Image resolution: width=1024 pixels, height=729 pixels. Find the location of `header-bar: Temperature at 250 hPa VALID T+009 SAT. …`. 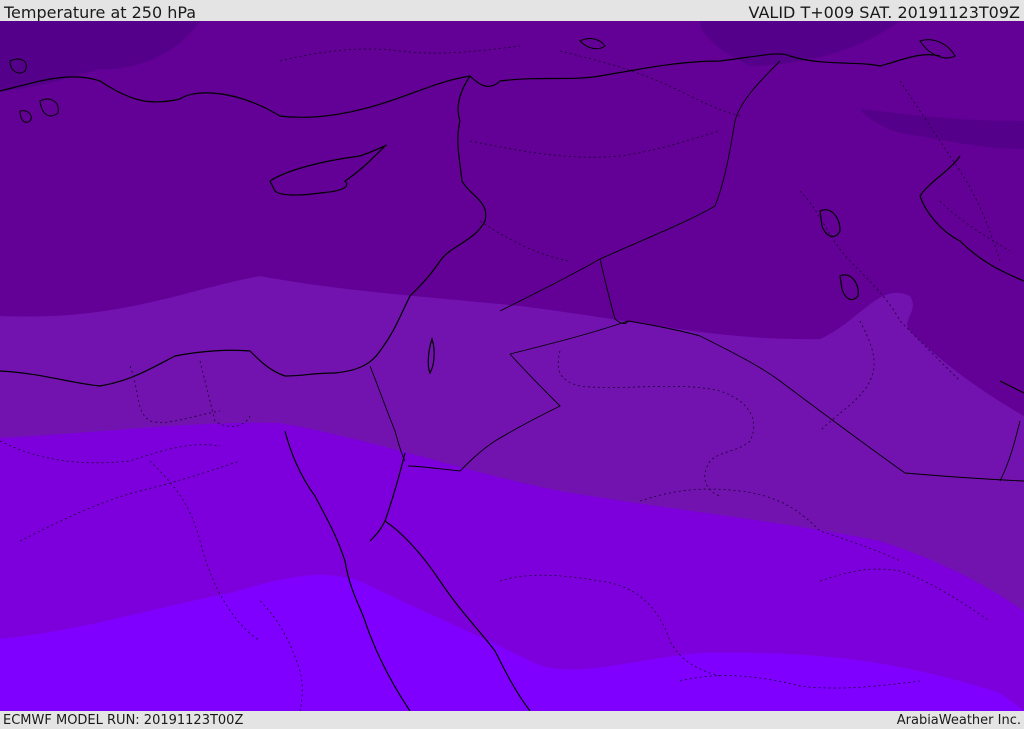

header-bar: Temperature at 250 hPa VALID T+009 SAT. … is located at coordinates (512, 11).